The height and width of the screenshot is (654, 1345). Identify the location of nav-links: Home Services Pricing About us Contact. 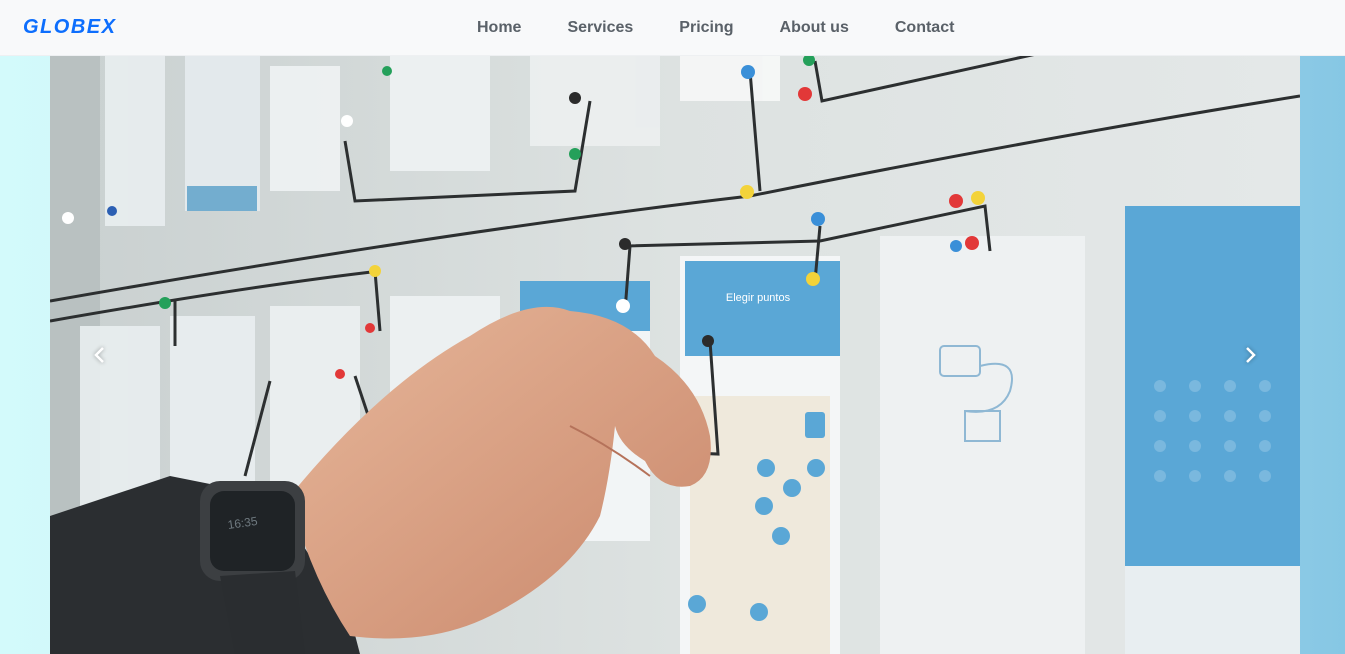
(715, 28).